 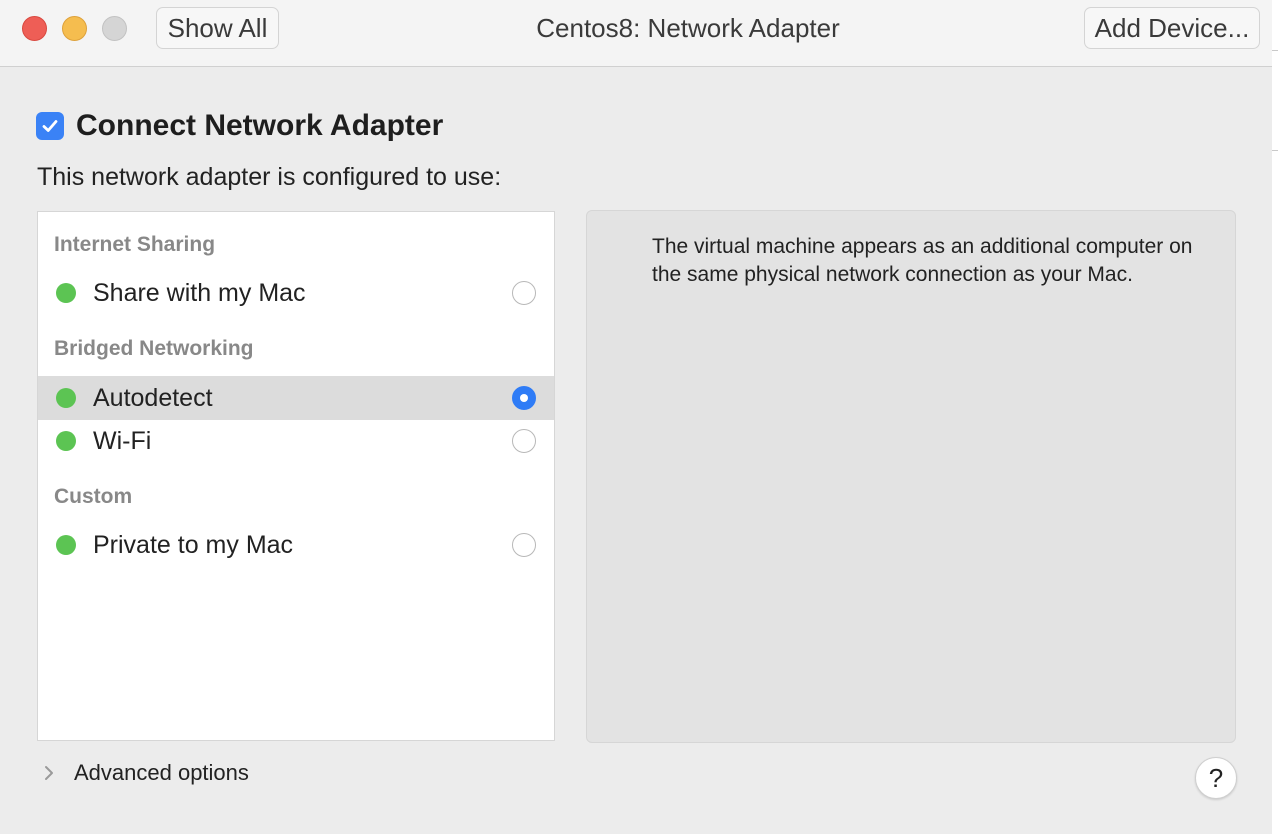 I want to click on share-with-my-mac-radio, so click(x=524, y=293).